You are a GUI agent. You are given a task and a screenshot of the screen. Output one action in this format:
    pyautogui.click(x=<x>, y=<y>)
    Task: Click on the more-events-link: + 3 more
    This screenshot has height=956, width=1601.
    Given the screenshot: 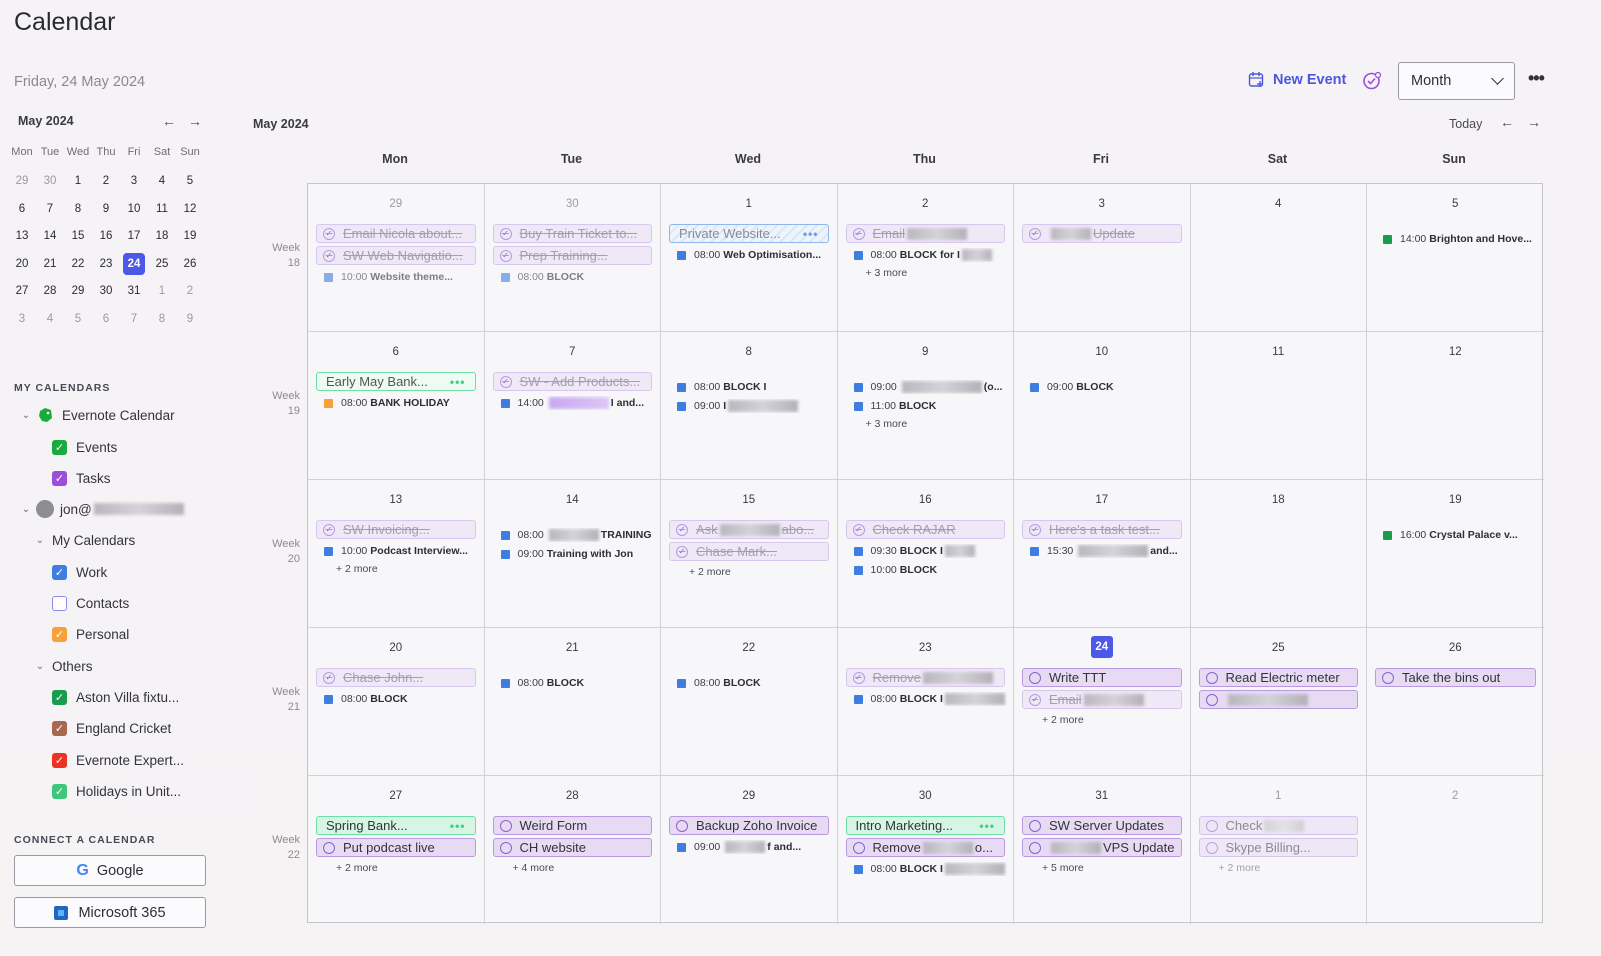 What is the action you would take?
    pyautogui.click(x=887, y=424)
    